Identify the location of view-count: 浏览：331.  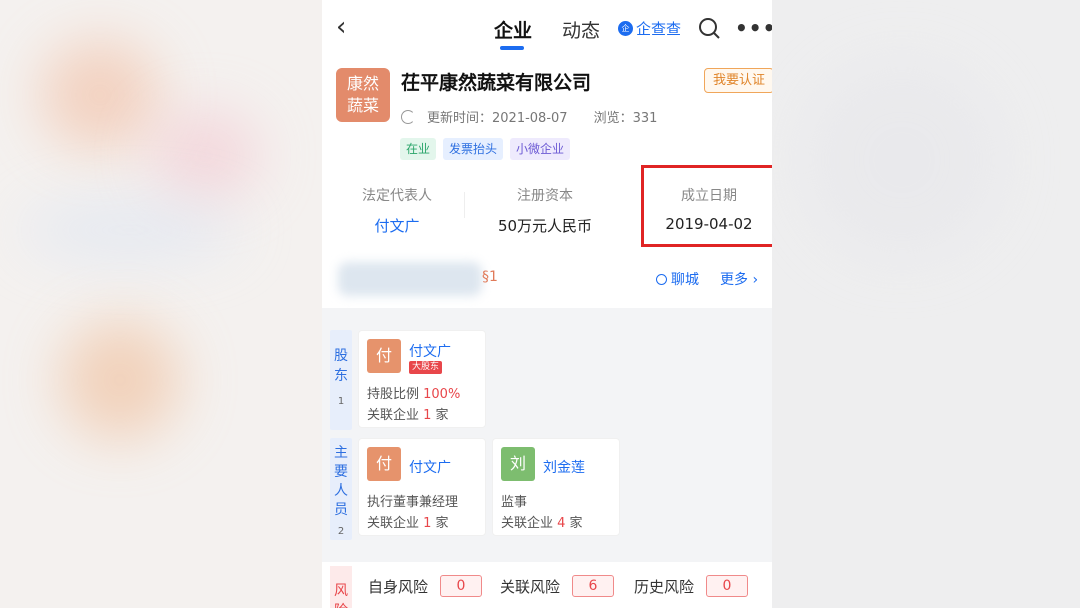
(625, 118).